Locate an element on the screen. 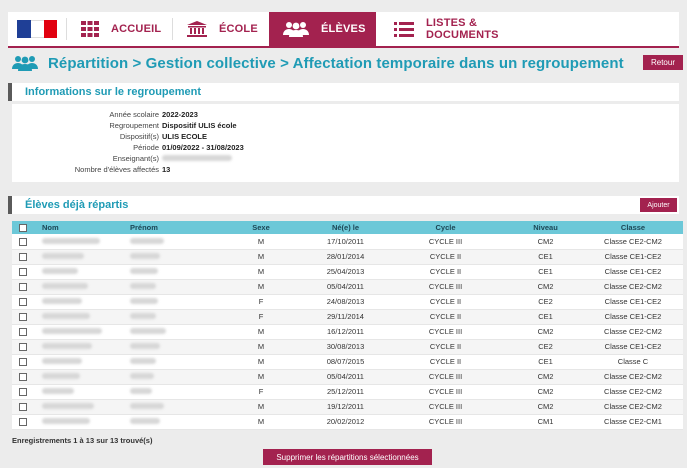 This screenshot has height=468, width=687. cell-ne-le: 30/08/2013 is located at coordinates (345, 346).